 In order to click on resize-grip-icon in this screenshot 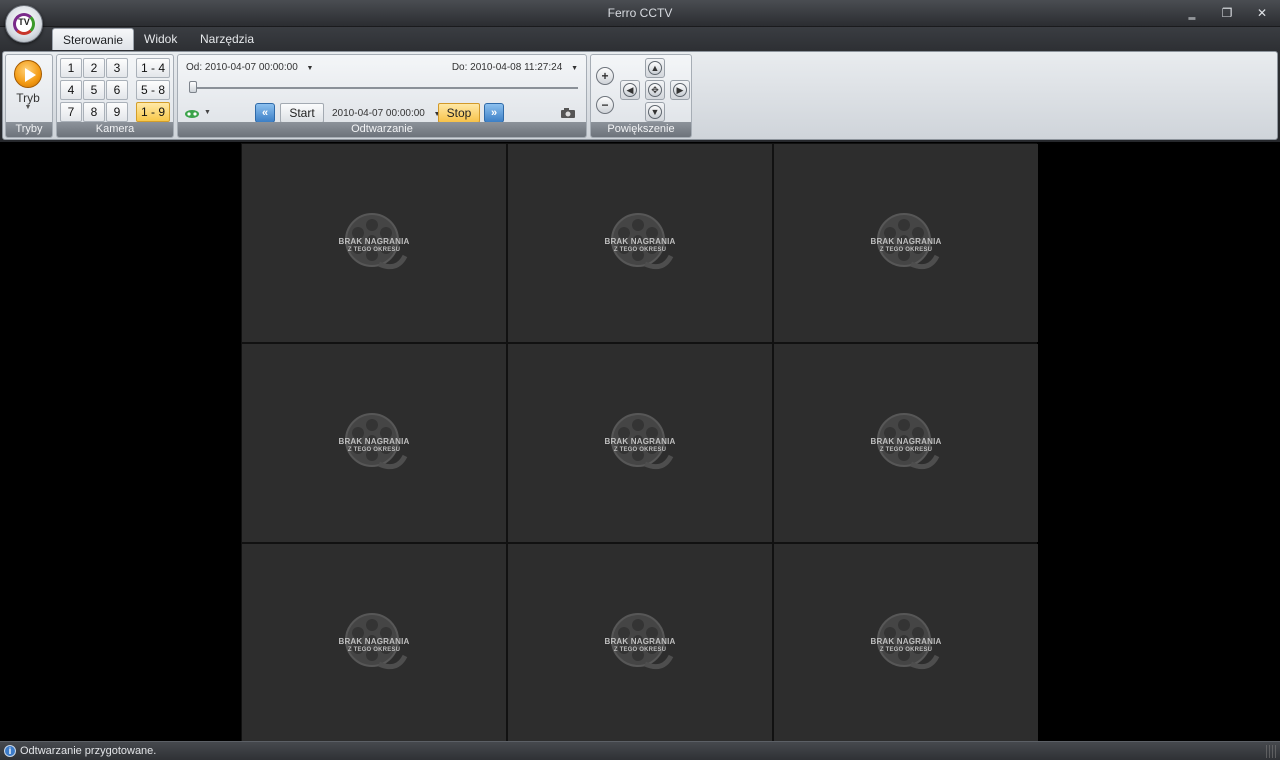, I will do `click(1272, 751)`.